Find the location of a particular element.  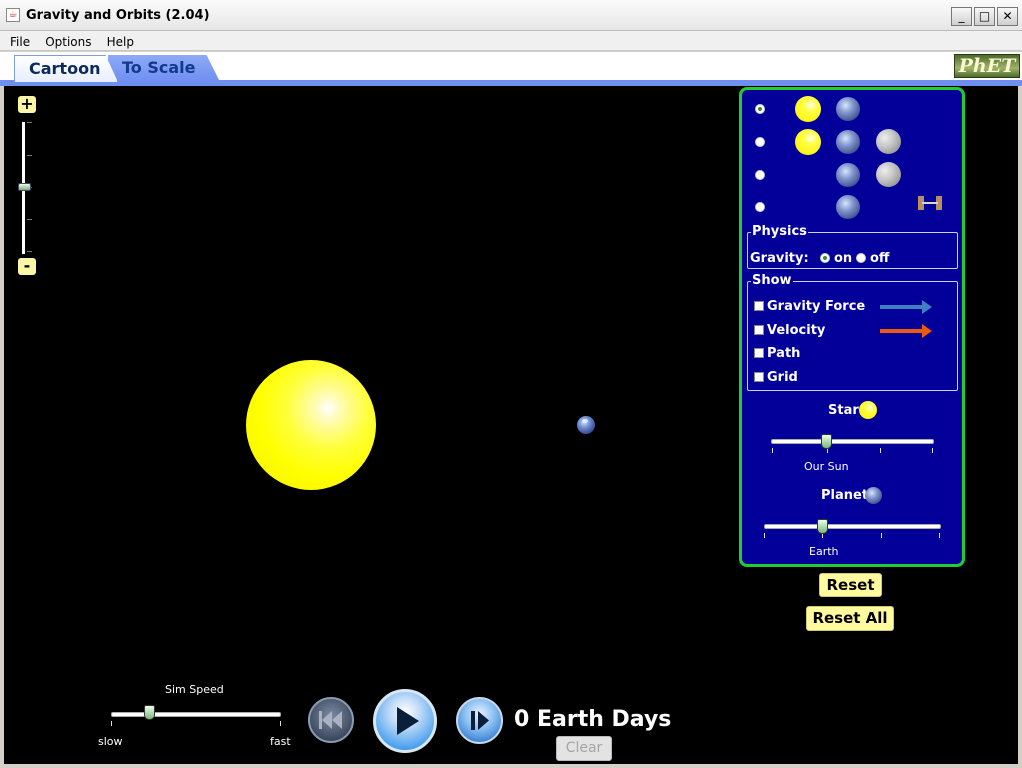

clear-button: Clear is located at coordinates (584, 748).